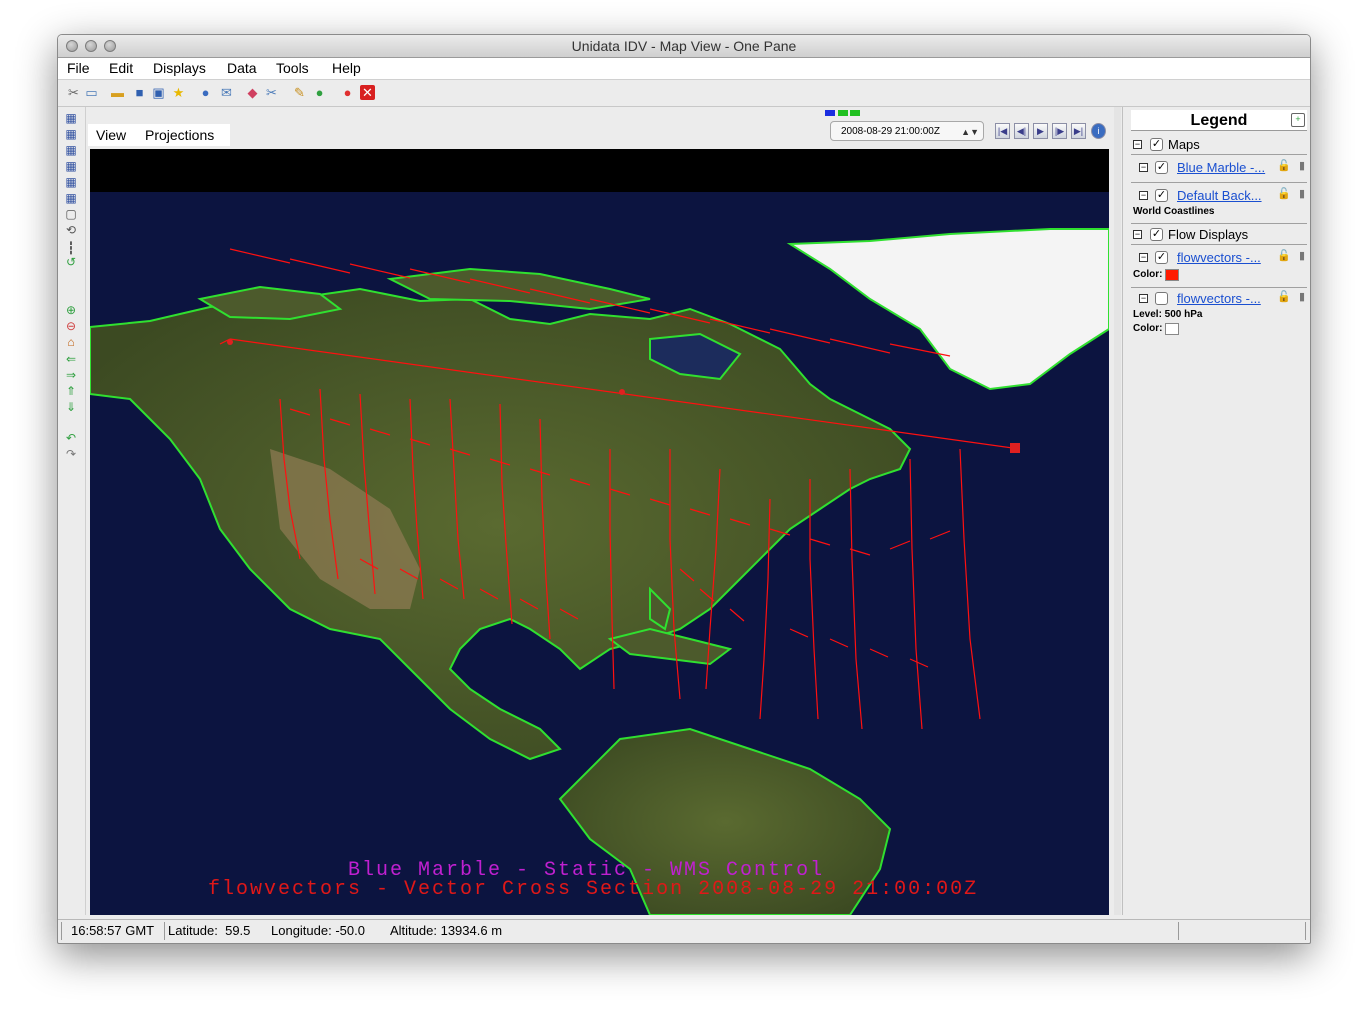 This screenshot has width=1366, height=1022. I want to click on cross-section-mid-handle, so click(622, 392).